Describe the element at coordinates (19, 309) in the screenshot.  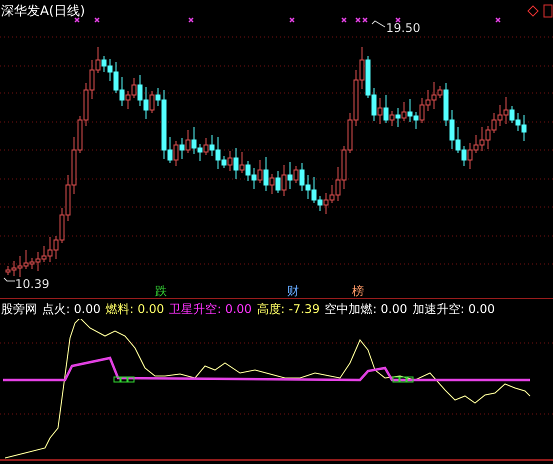
I see `indicator-name: 股旁网` at that location.